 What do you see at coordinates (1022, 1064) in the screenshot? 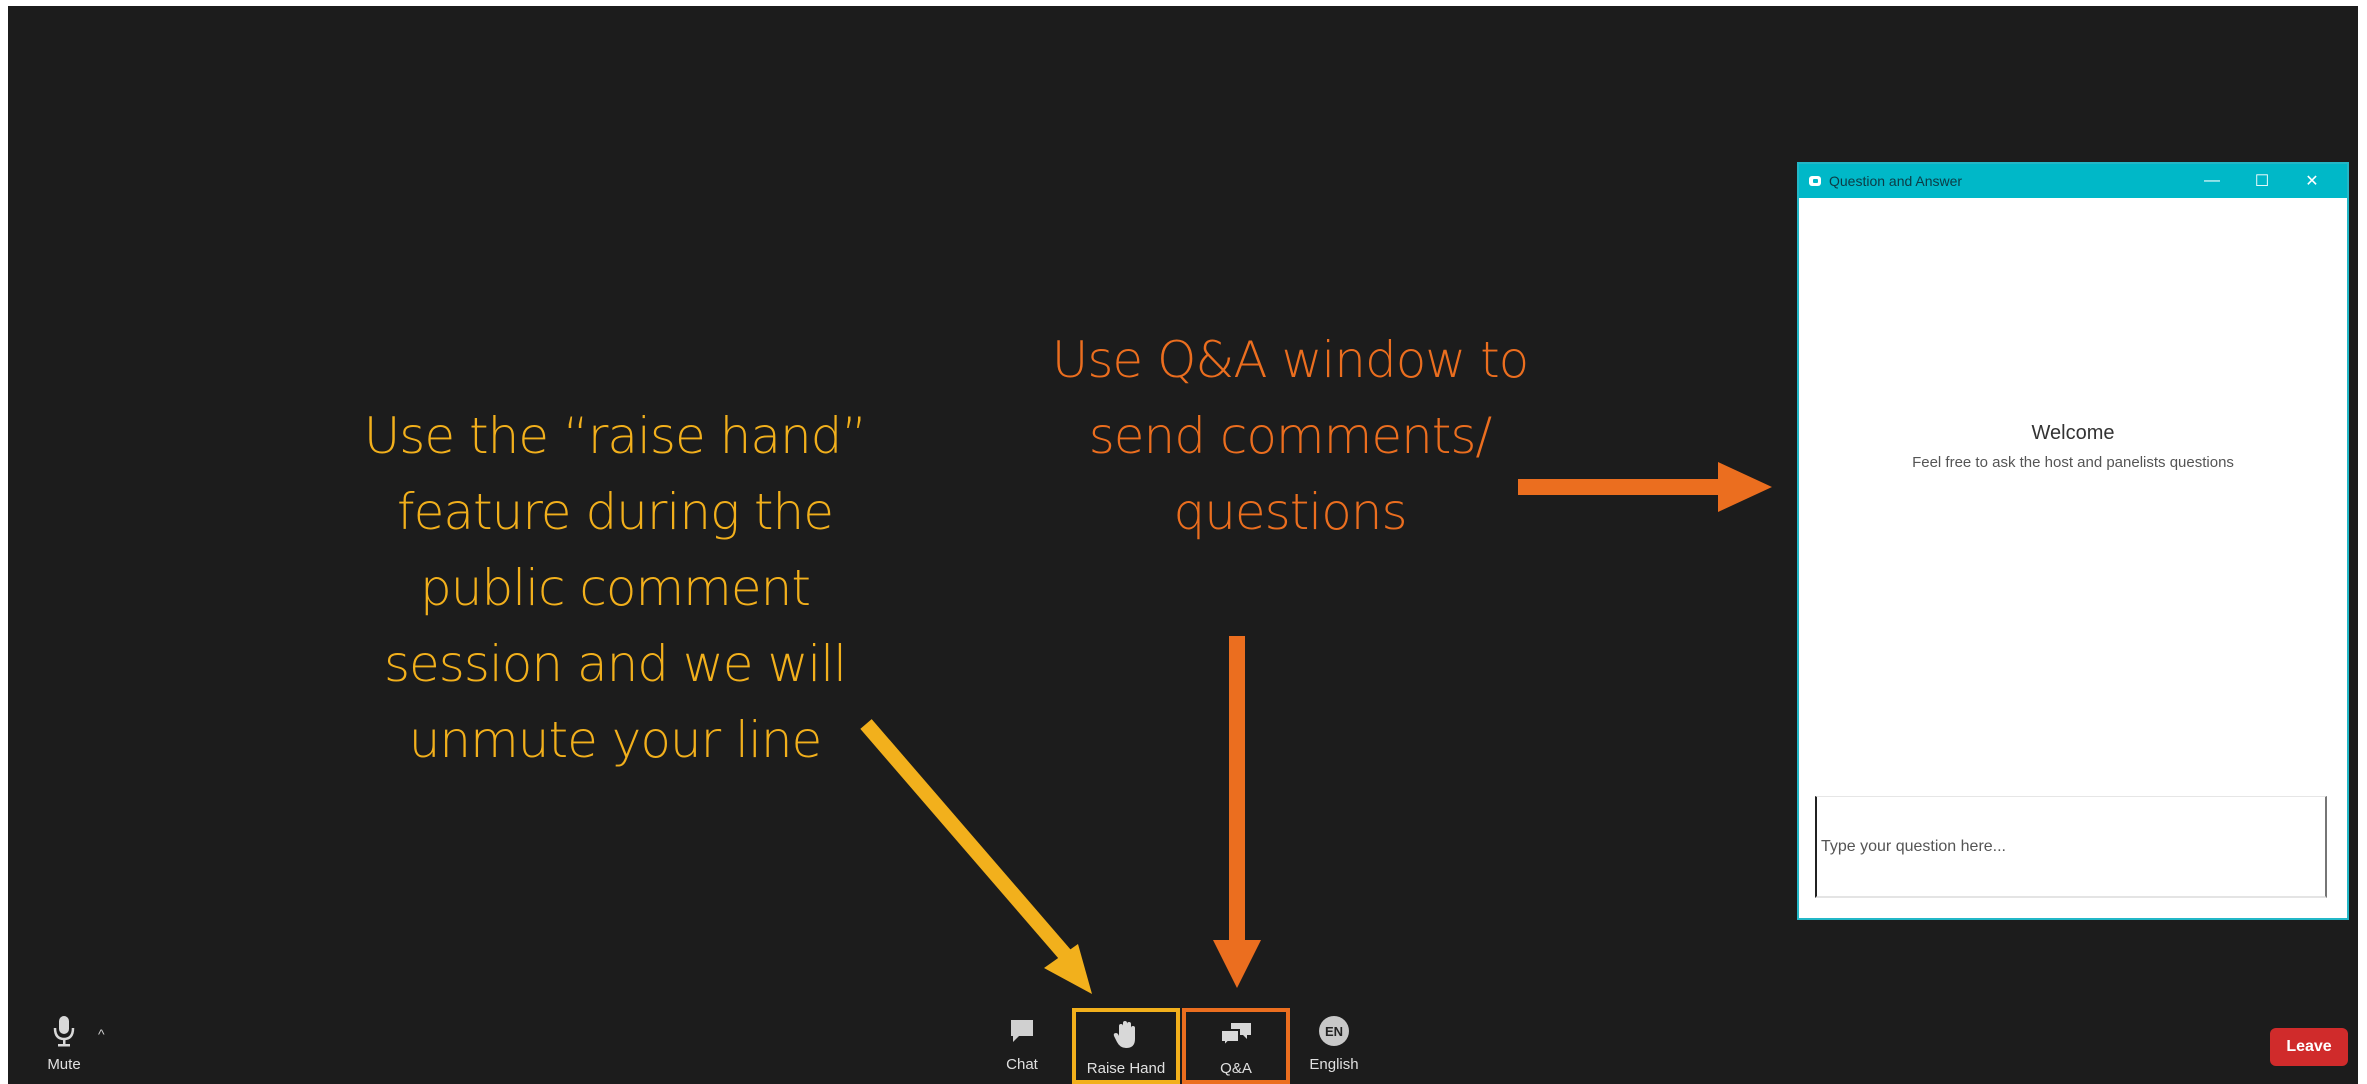
I see `chat-label: Chat` at bounding box center [1022, 1064].